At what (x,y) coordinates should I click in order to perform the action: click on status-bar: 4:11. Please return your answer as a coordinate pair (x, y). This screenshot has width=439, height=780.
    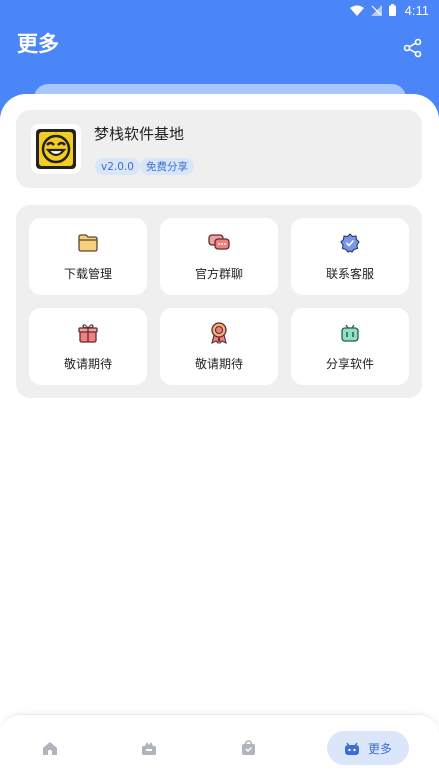
    Looking at the image, I should click on (219, 10).